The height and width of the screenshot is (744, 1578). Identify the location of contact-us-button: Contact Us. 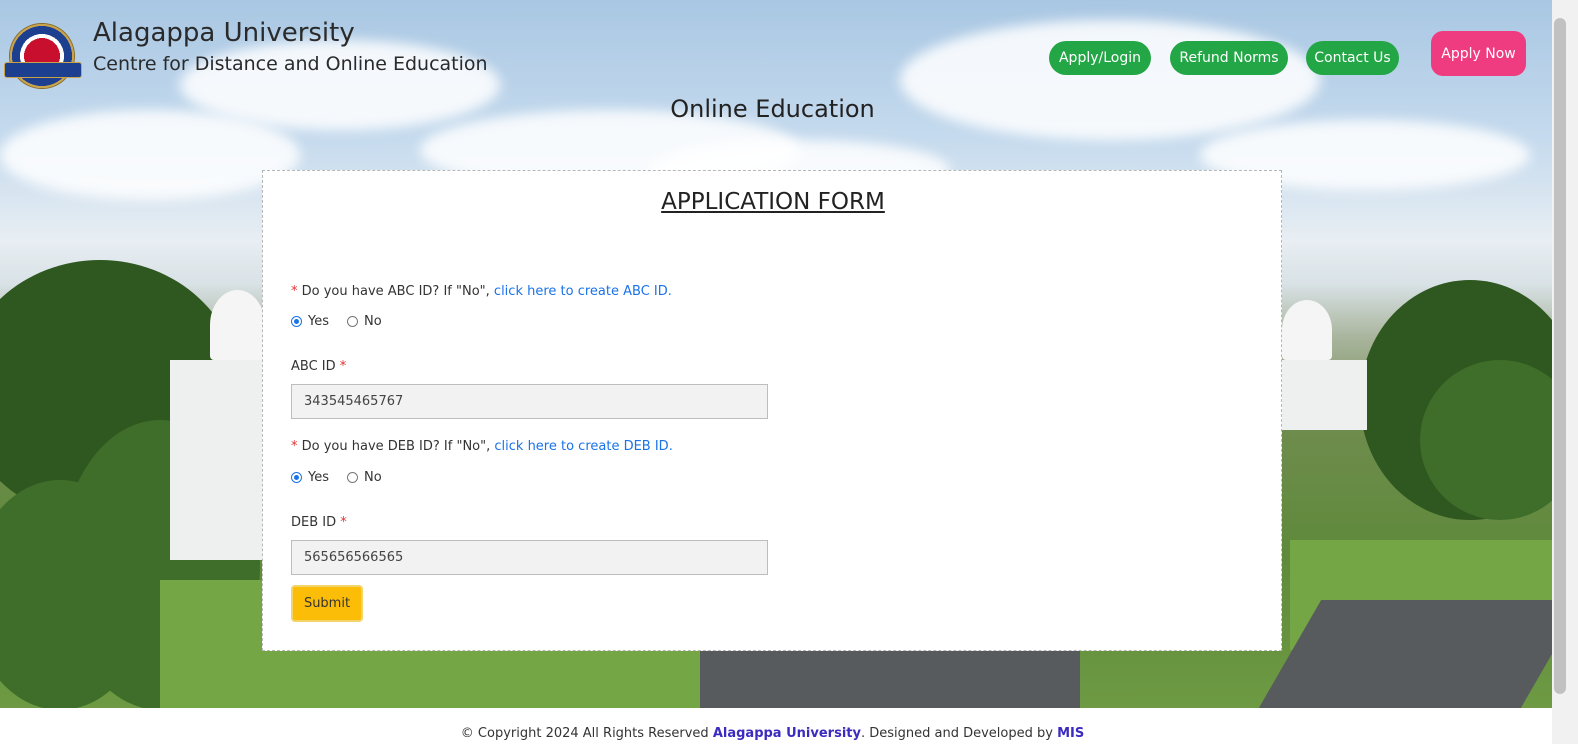
(1352, 58).